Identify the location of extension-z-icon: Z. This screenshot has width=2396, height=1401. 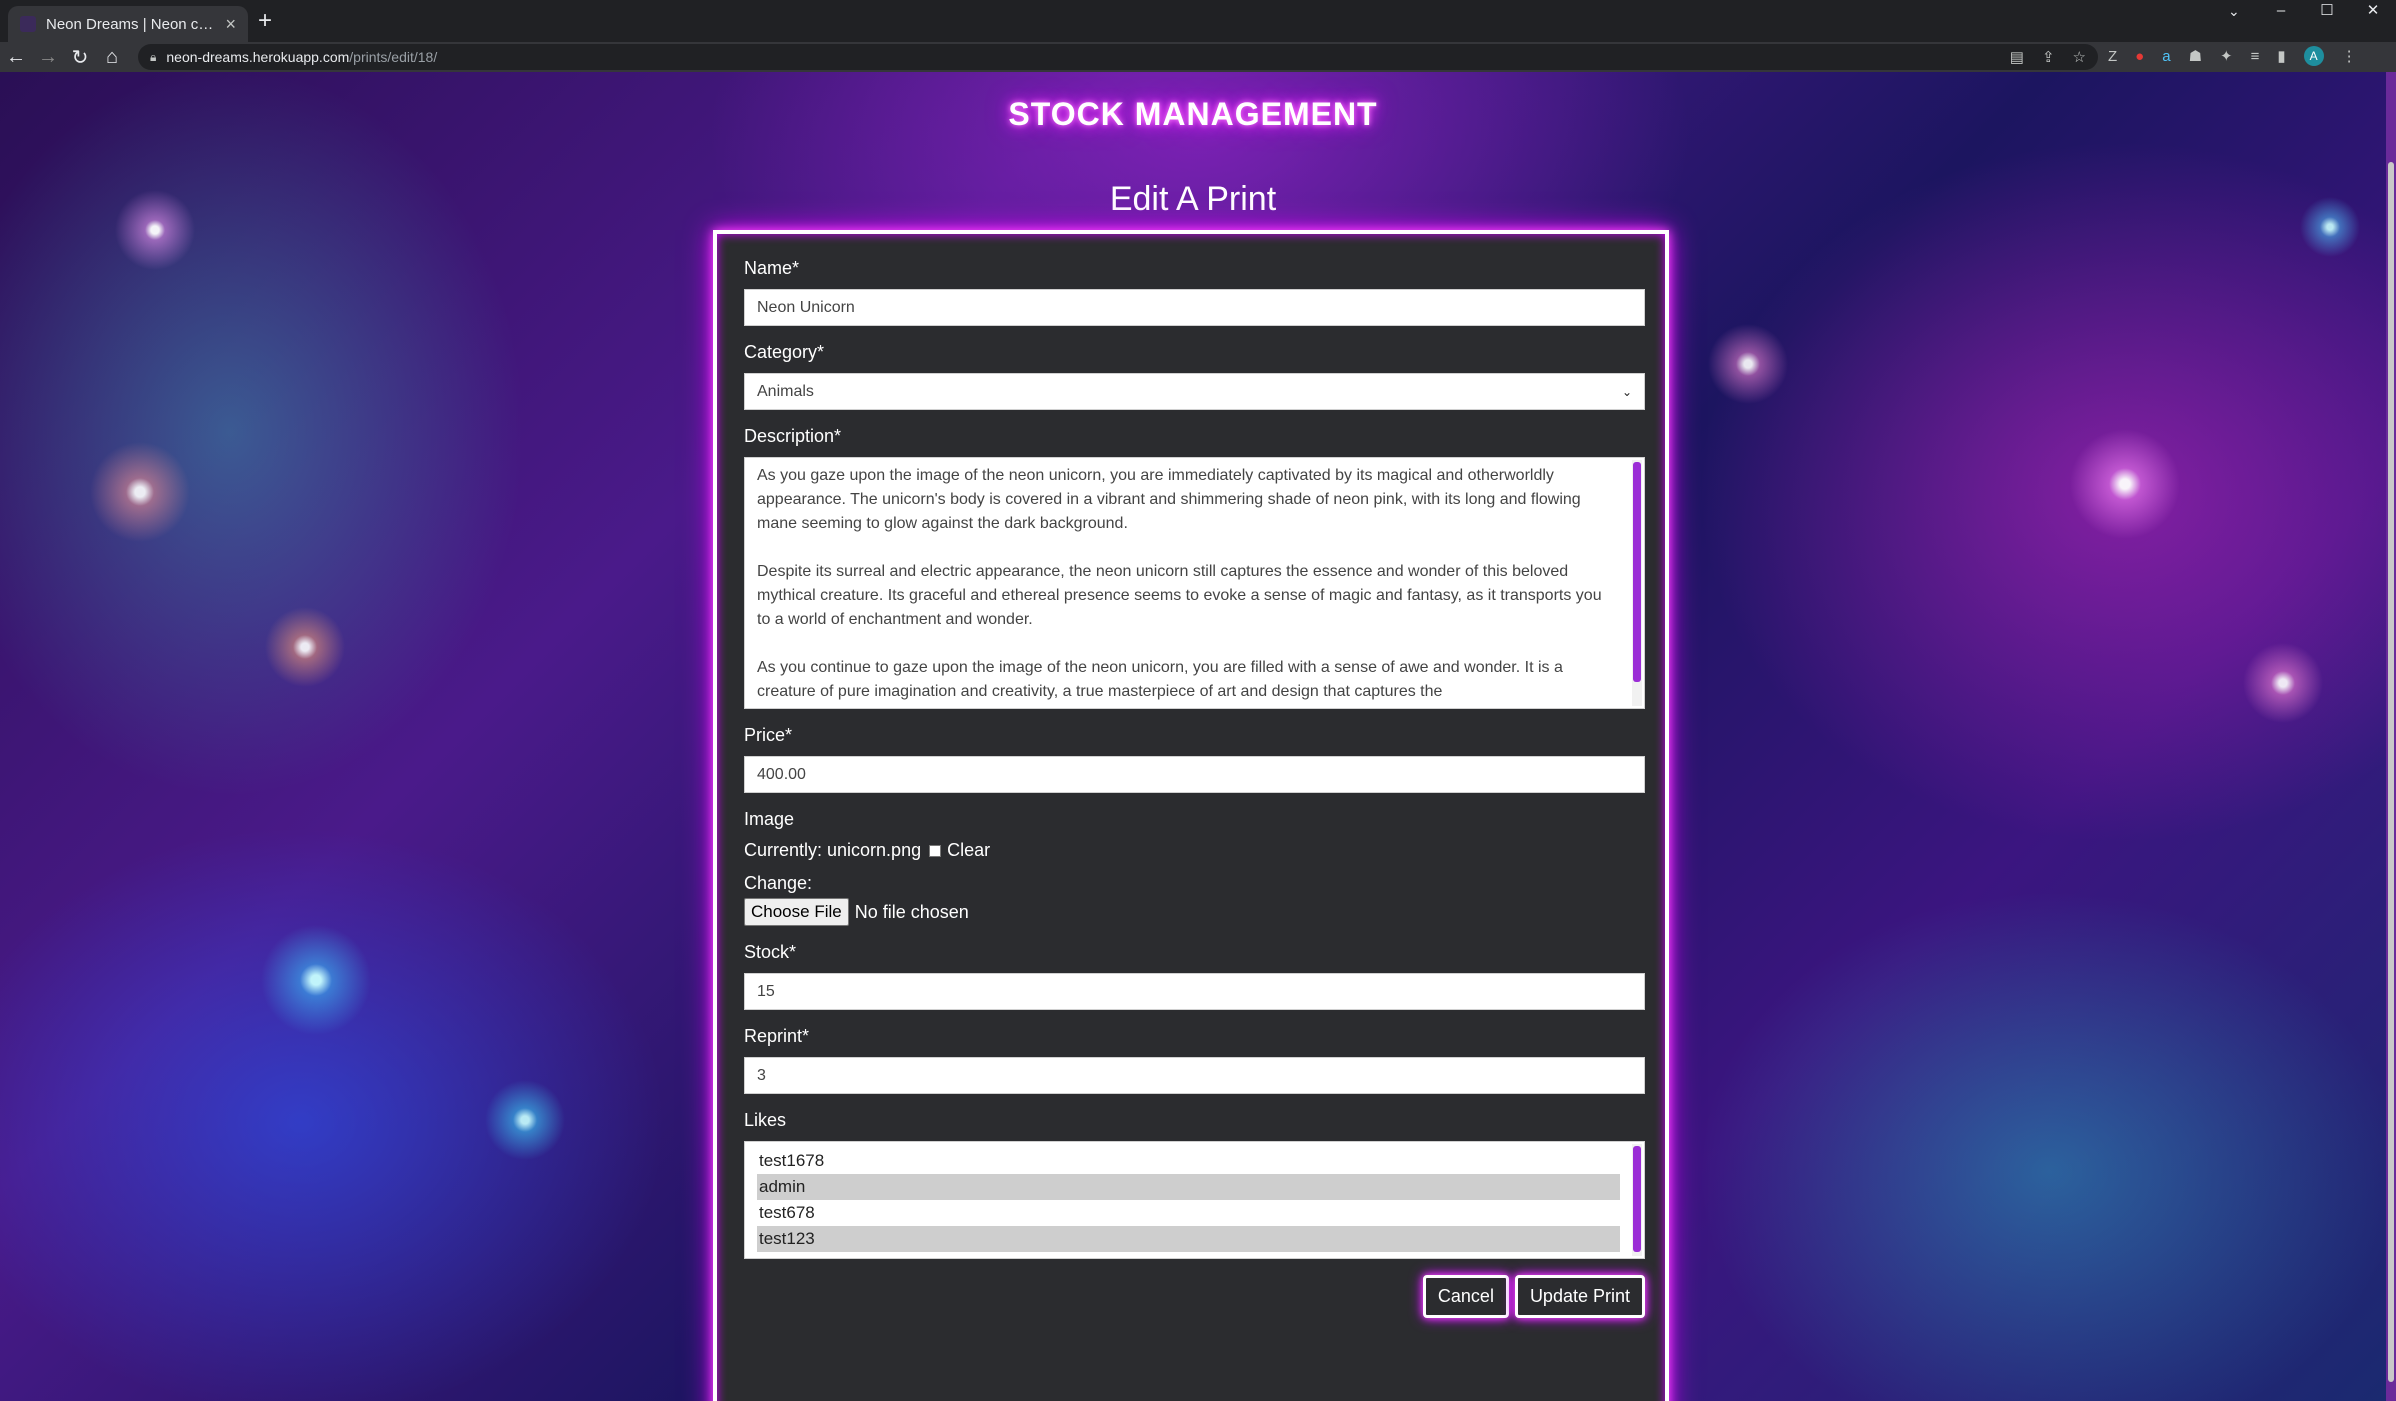
(2112, 56).